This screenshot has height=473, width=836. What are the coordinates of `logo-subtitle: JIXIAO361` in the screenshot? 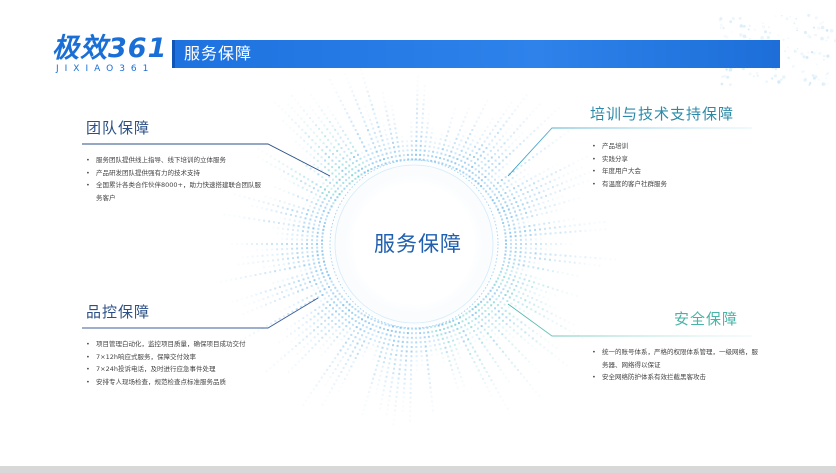 It's located at (105, 69).